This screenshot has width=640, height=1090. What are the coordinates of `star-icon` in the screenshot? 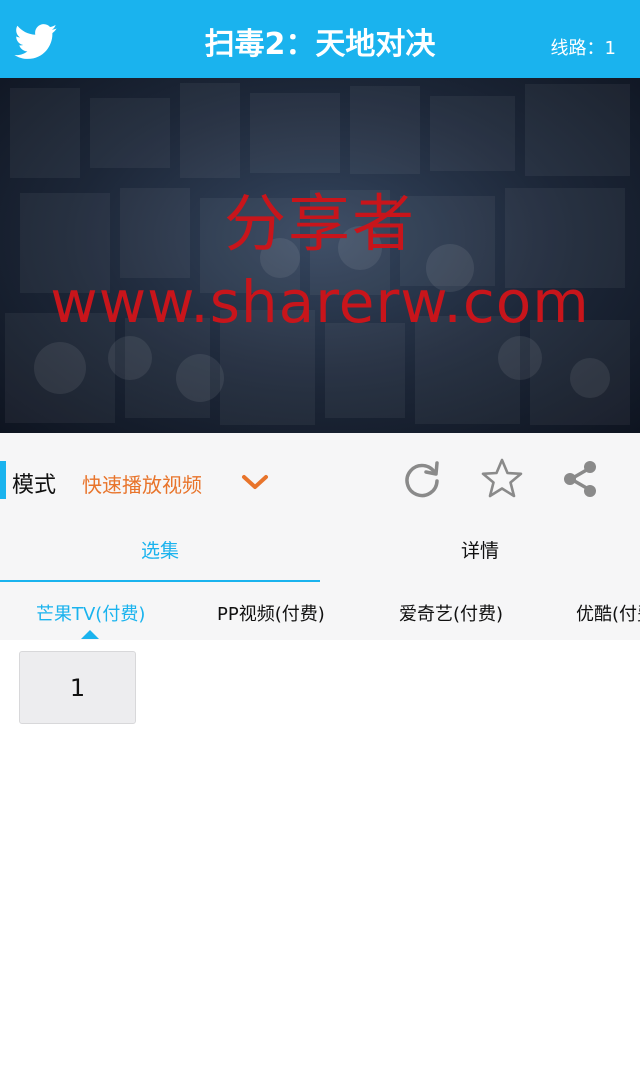 It's located at (502, 479).